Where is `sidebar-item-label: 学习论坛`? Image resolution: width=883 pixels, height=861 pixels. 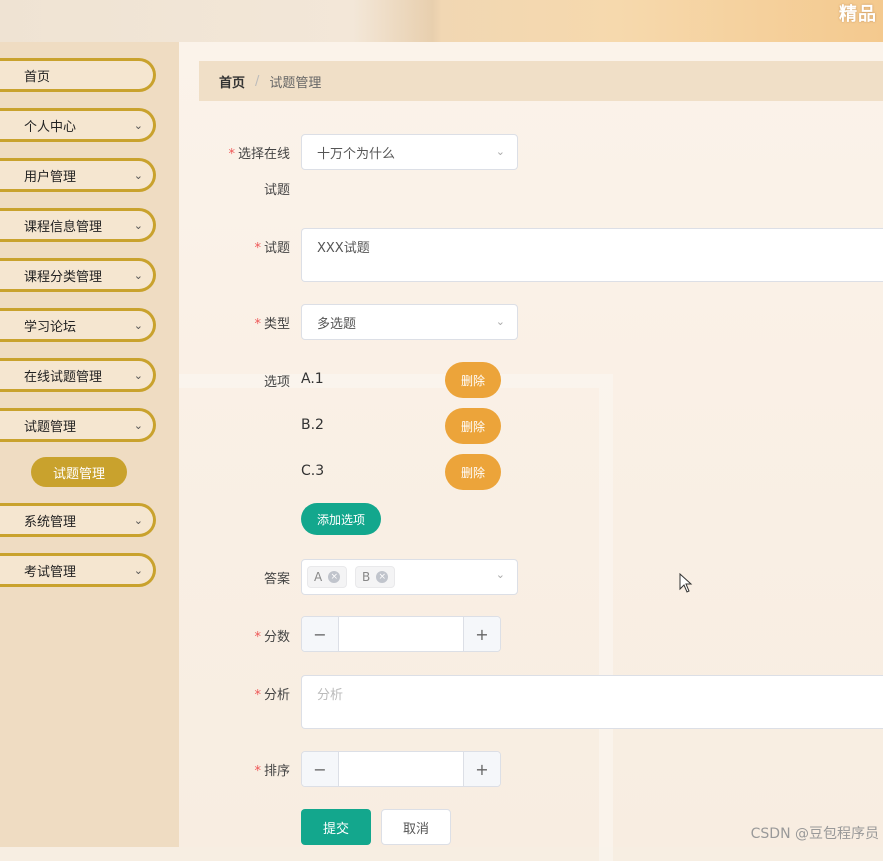
sidebar-item-label: 学习论坛 is located at coordinates (50, 327).